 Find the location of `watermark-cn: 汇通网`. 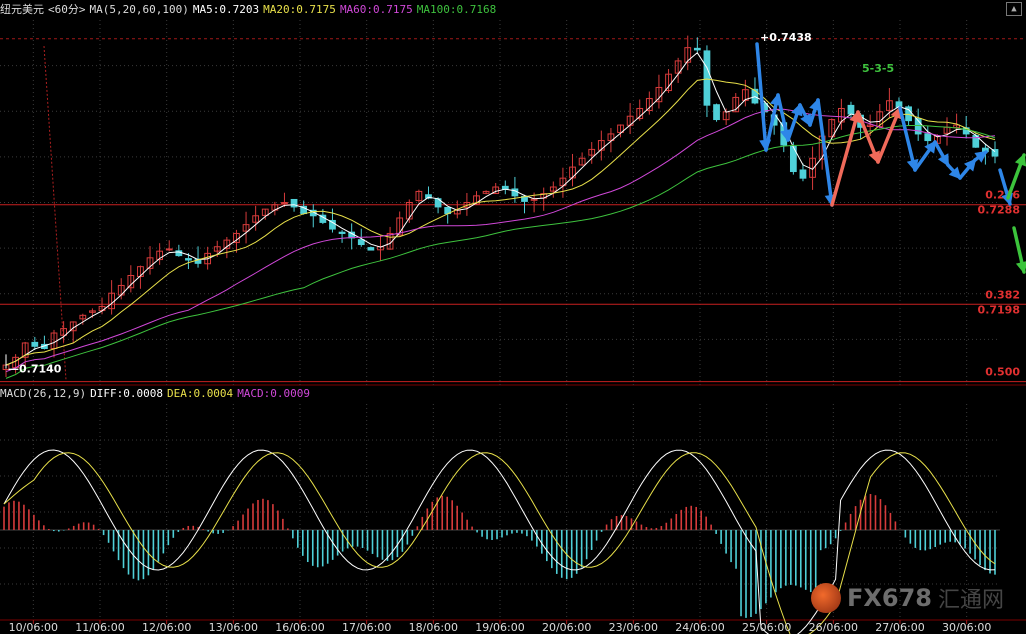

watermark-cn: 汇通网 is located at coordinates (970, 600).